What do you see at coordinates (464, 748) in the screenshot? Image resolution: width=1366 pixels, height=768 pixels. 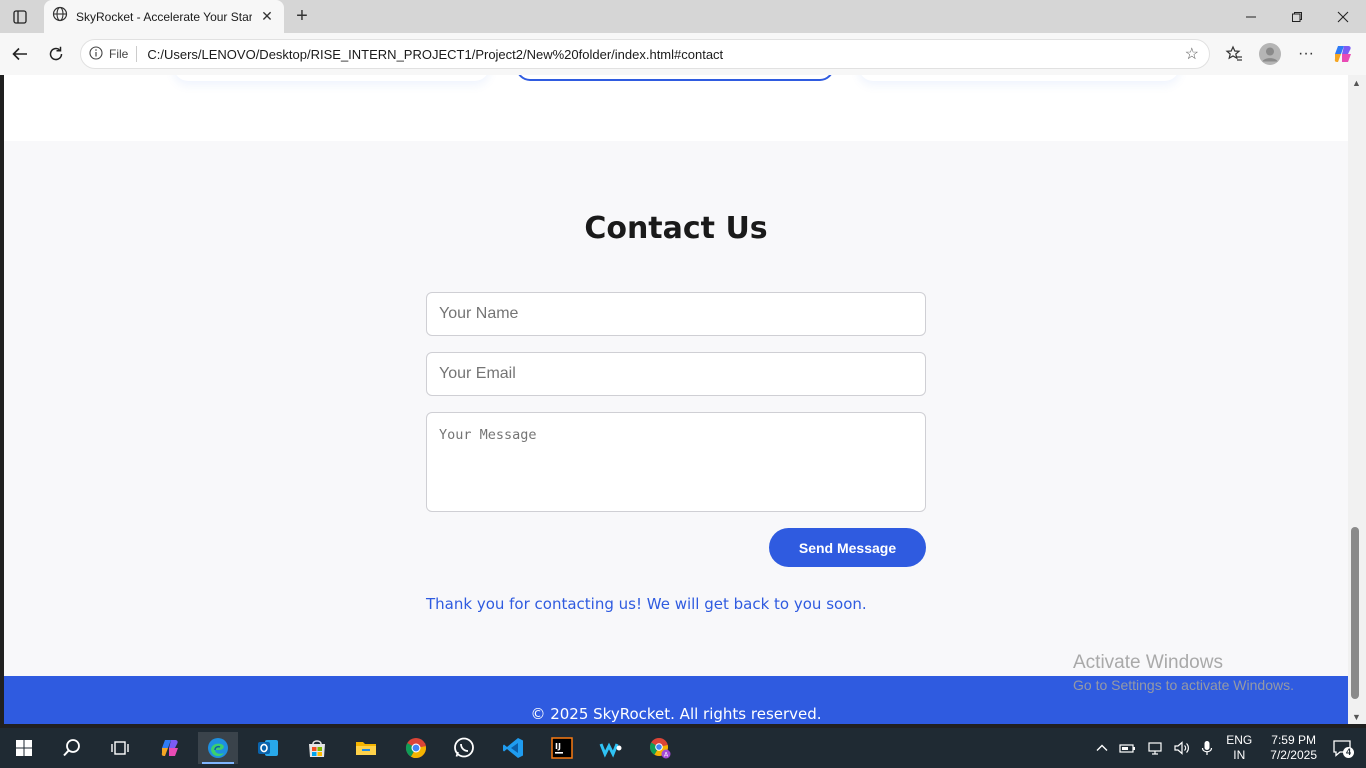 I see `whatsapp-icon` at bounding box center [464, 748].